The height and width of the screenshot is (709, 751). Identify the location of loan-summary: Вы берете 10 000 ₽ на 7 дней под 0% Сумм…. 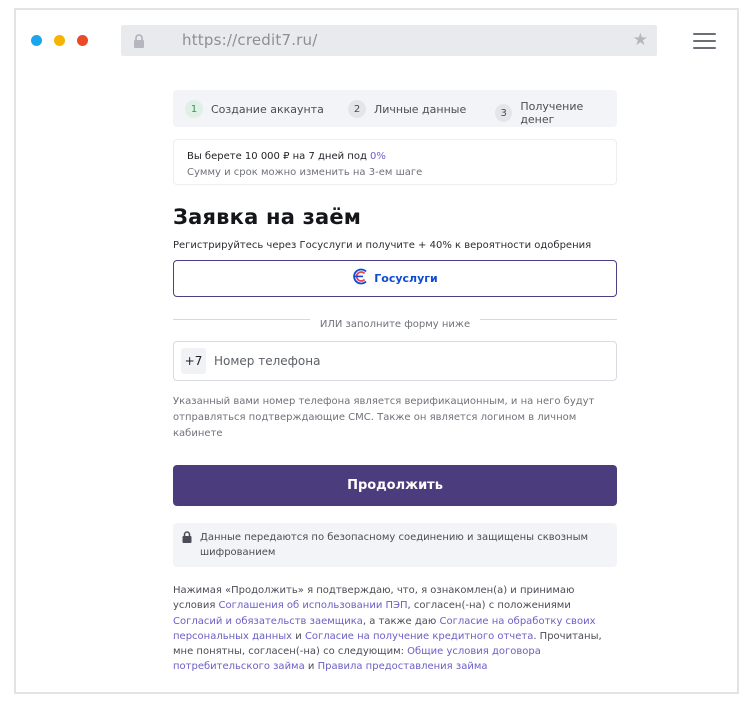
(395, 162).